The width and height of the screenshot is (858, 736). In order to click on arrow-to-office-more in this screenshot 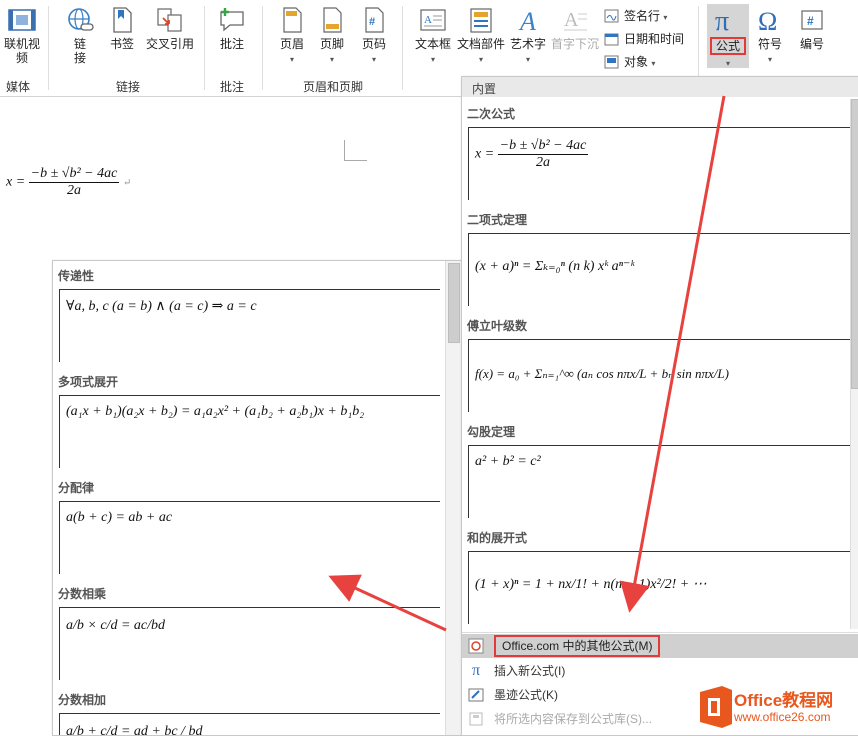, I will do `click(678, 347)`.